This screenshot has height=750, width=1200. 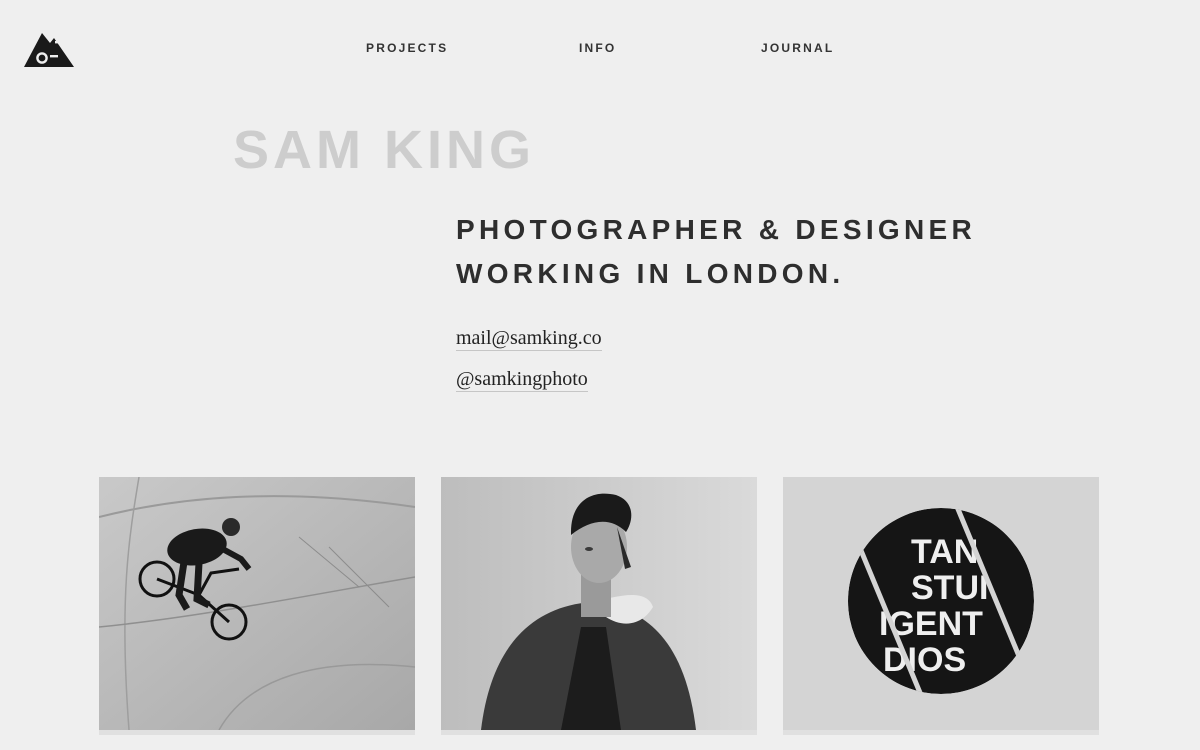 What do you see at coordinates (949, 588) in the screenshot?
I see `badge-line-2: STUI` at bounding box center [949, 588].